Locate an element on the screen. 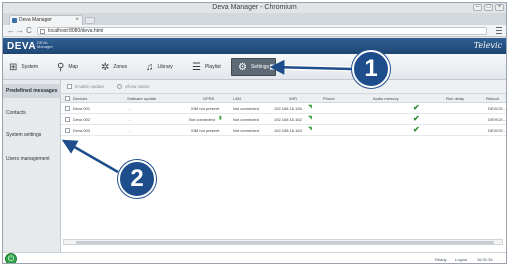  device-name: Deva 003 is located at coordinates (82, 130).